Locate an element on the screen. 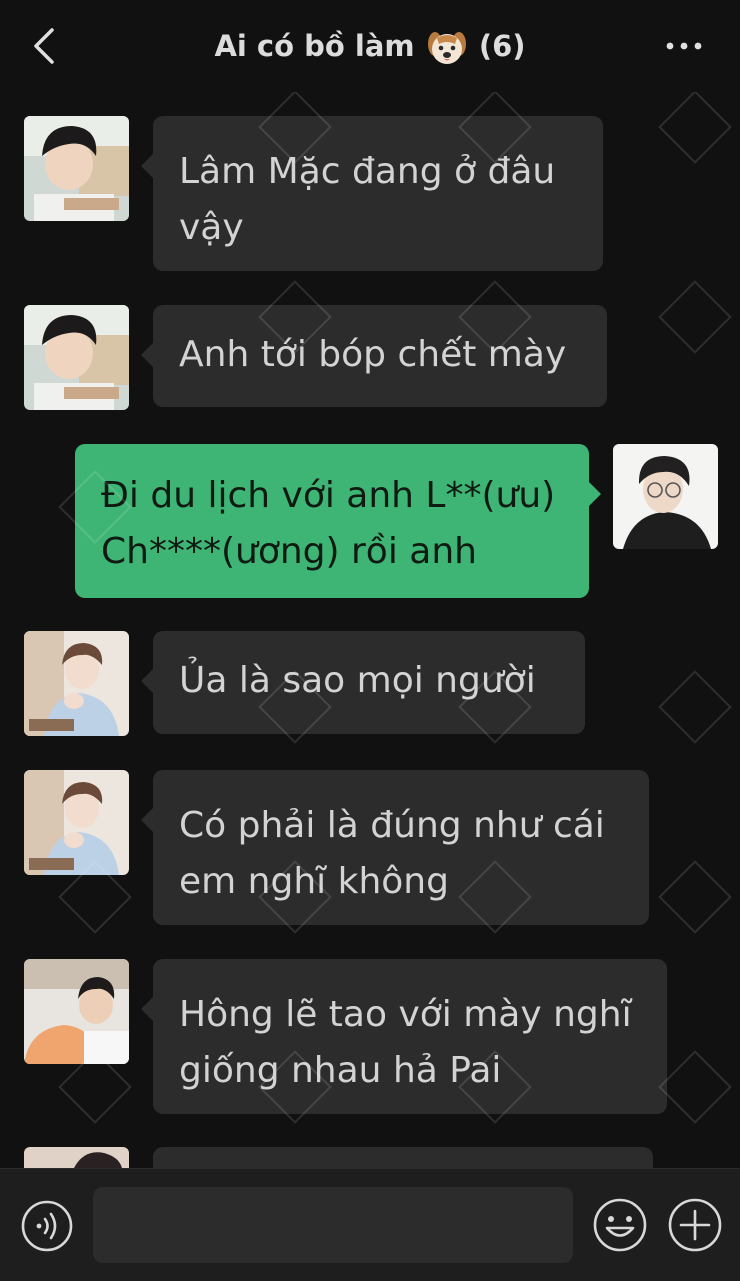  message-bubble: Anh tới bóp chết mày is located at coordinates (374, 356).